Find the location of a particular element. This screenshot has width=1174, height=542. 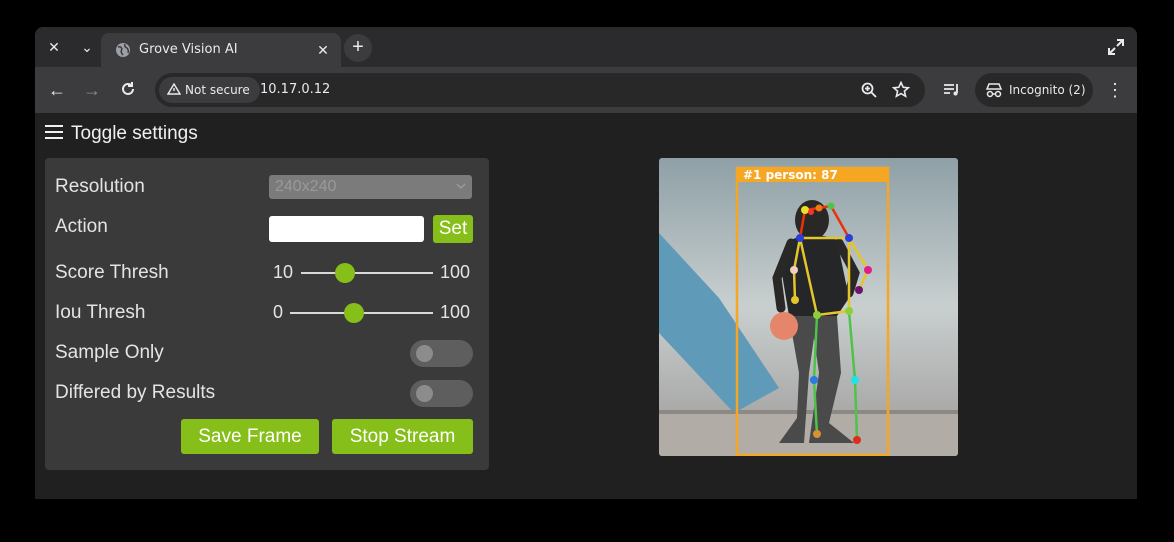

hamburger-icon is located at coordinates (54, 132).